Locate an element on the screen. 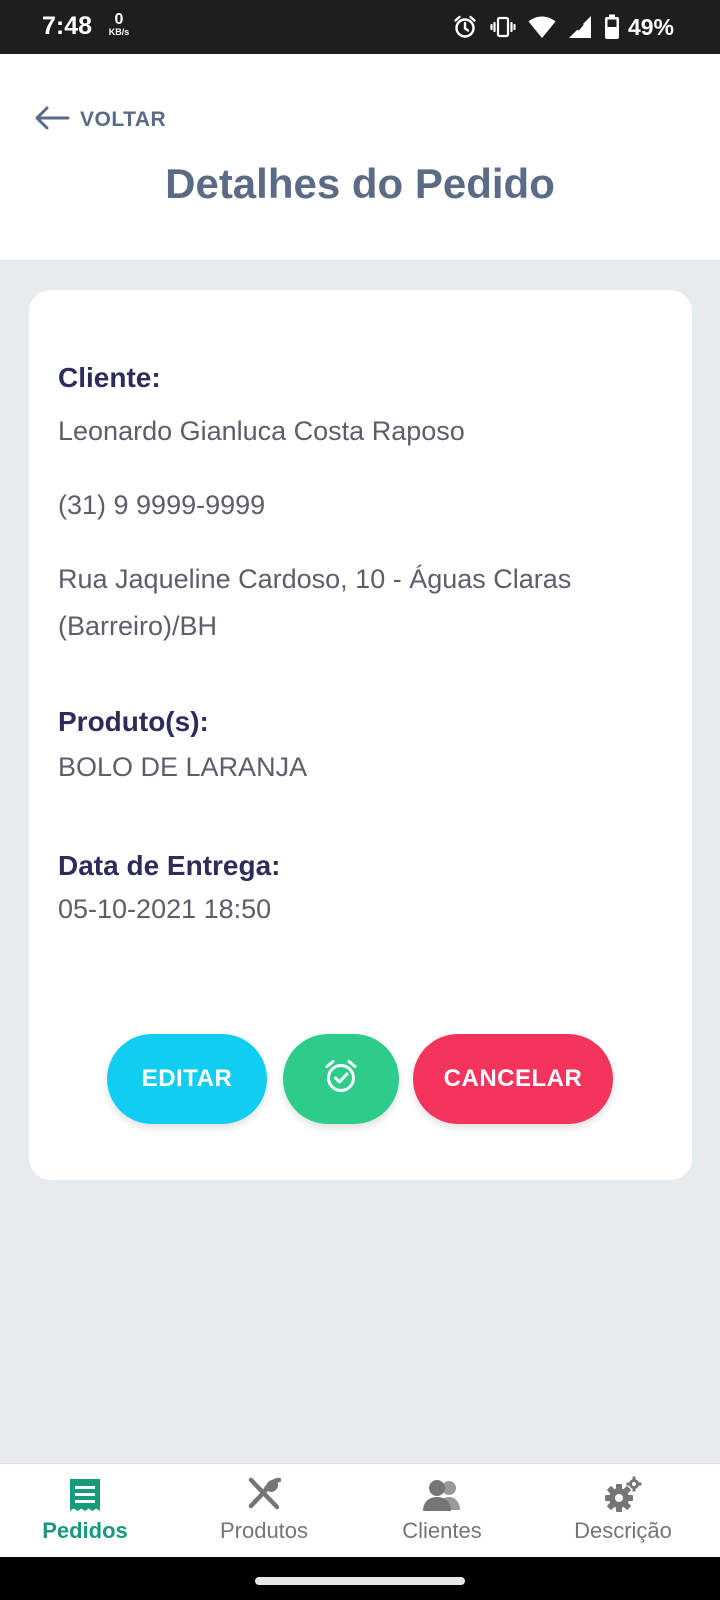  nav-label-produtos: Produtos is located at coordinates (264, 1530).